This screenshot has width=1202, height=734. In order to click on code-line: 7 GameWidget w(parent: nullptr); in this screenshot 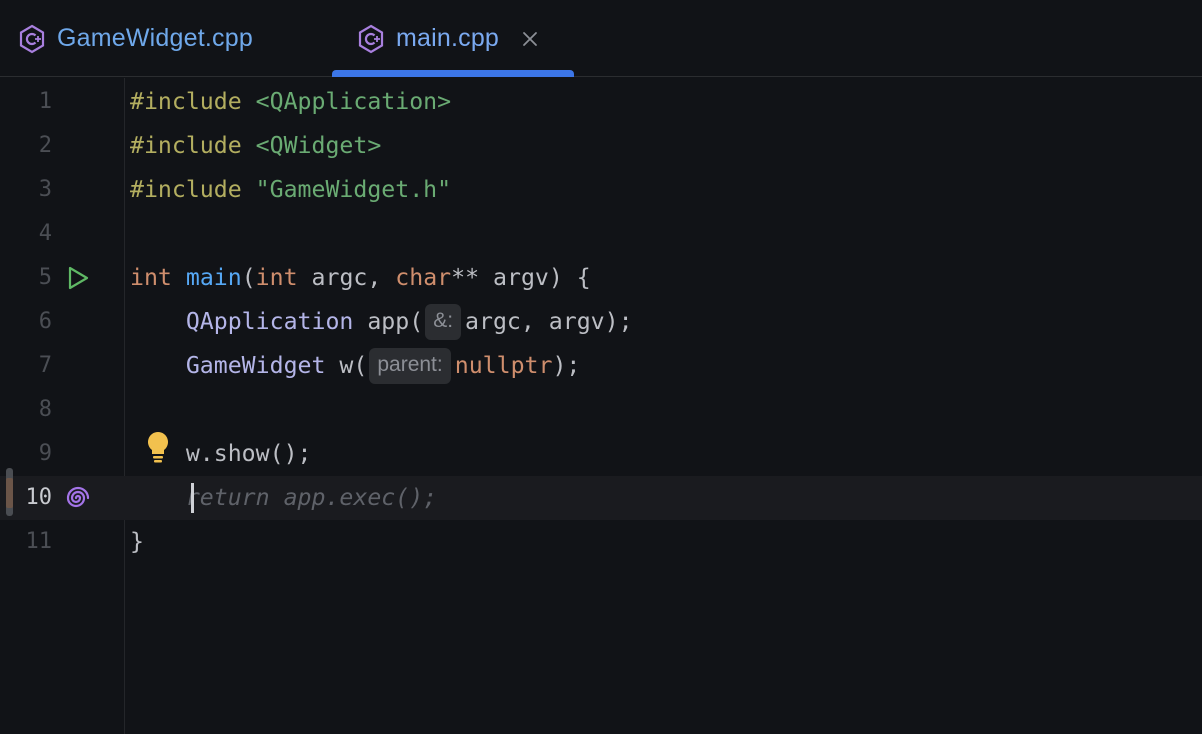, I will do `click(601, 366)`.